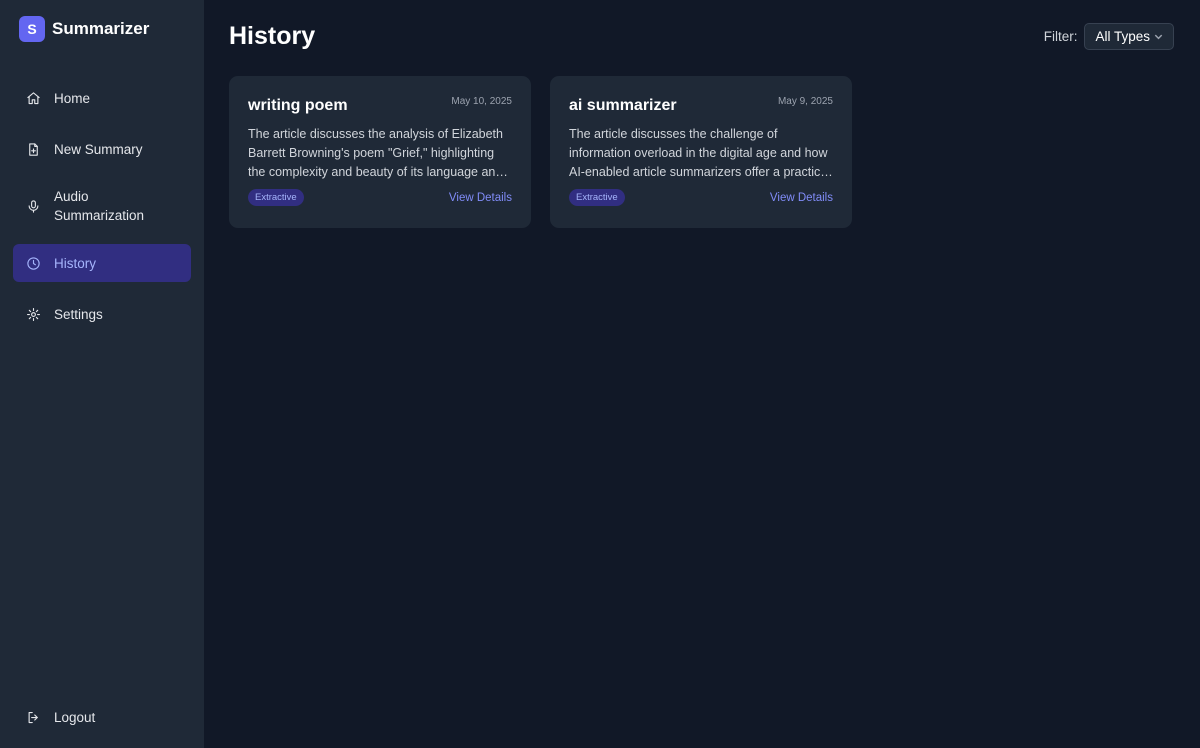 The height and width of the screenshot is (748, 1200). Describe the element at coordinates (98, 149) in the screenshot. I see `sidebar-item-label: New Summary` at that location.